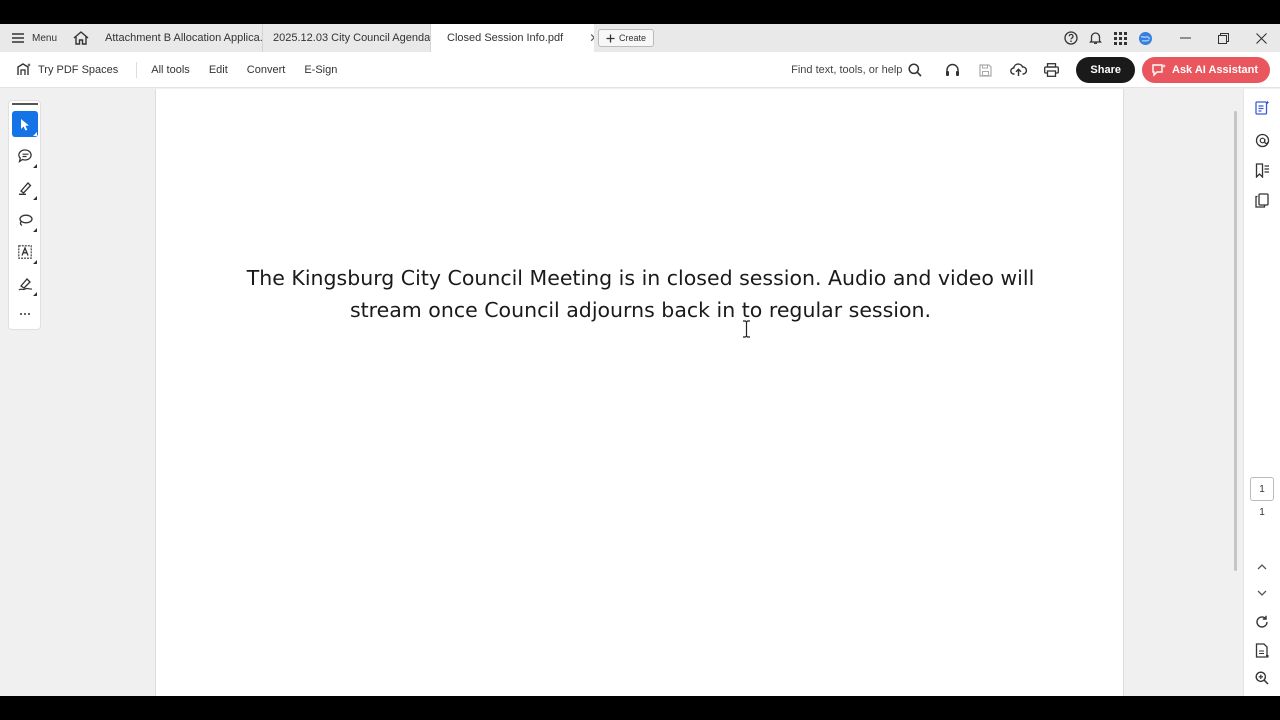 This screenshot has width=1280, height=720. I want to click on sign-tool-button, so click(25, 284).